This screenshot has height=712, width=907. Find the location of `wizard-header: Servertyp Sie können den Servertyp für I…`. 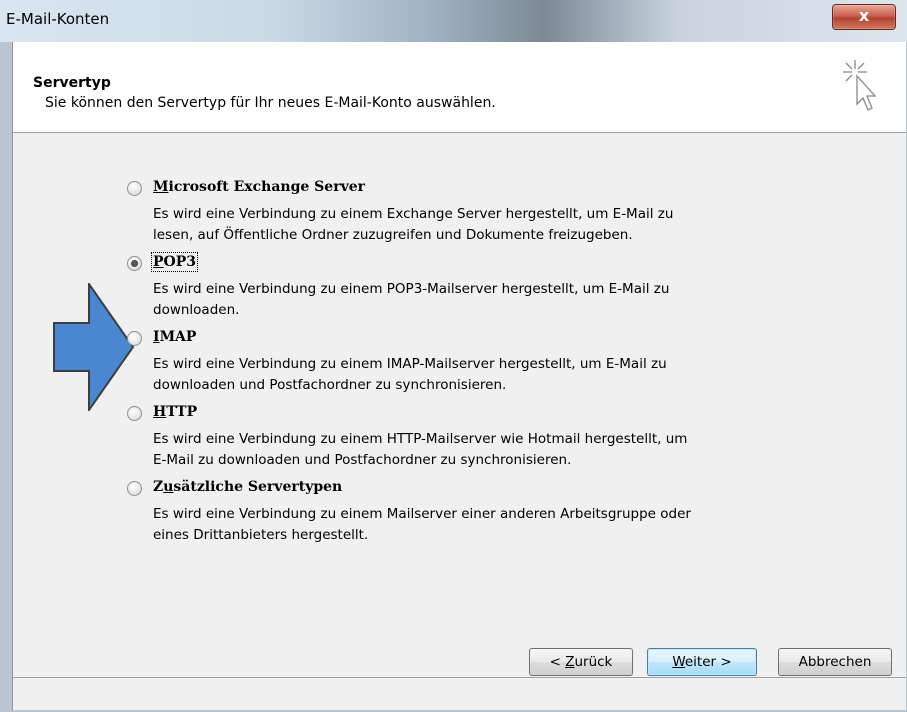

wizard-header: Servertyp Sie können den Servertyp für I… is located at coordinates (459, 87).